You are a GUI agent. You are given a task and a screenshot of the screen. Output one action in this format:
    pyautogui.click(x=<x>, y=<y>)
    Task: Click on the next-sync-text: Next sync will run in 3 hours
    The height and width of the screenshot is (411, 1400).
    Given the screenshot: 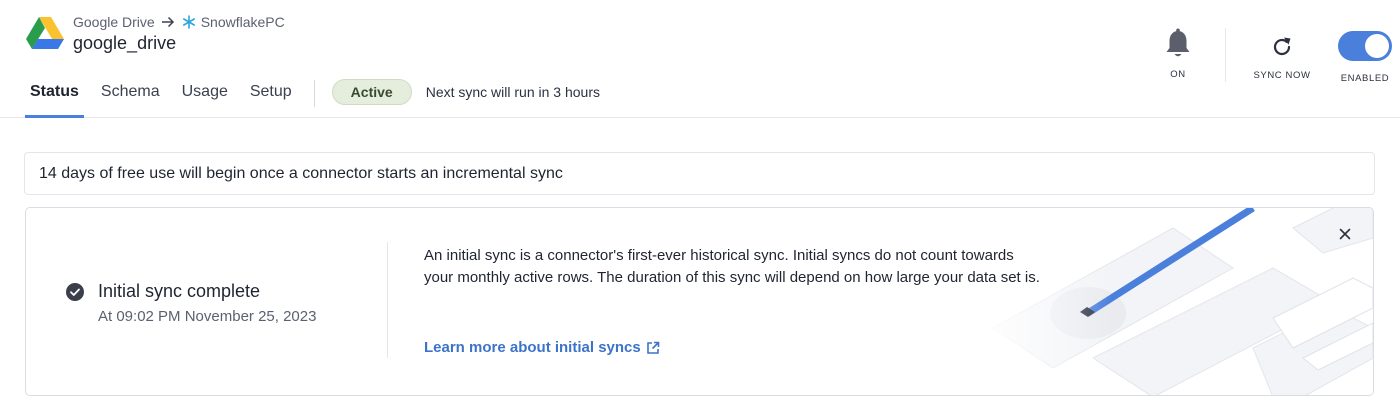 What is the action you would take?
    pyautogui.click(x=512, y=92)
    